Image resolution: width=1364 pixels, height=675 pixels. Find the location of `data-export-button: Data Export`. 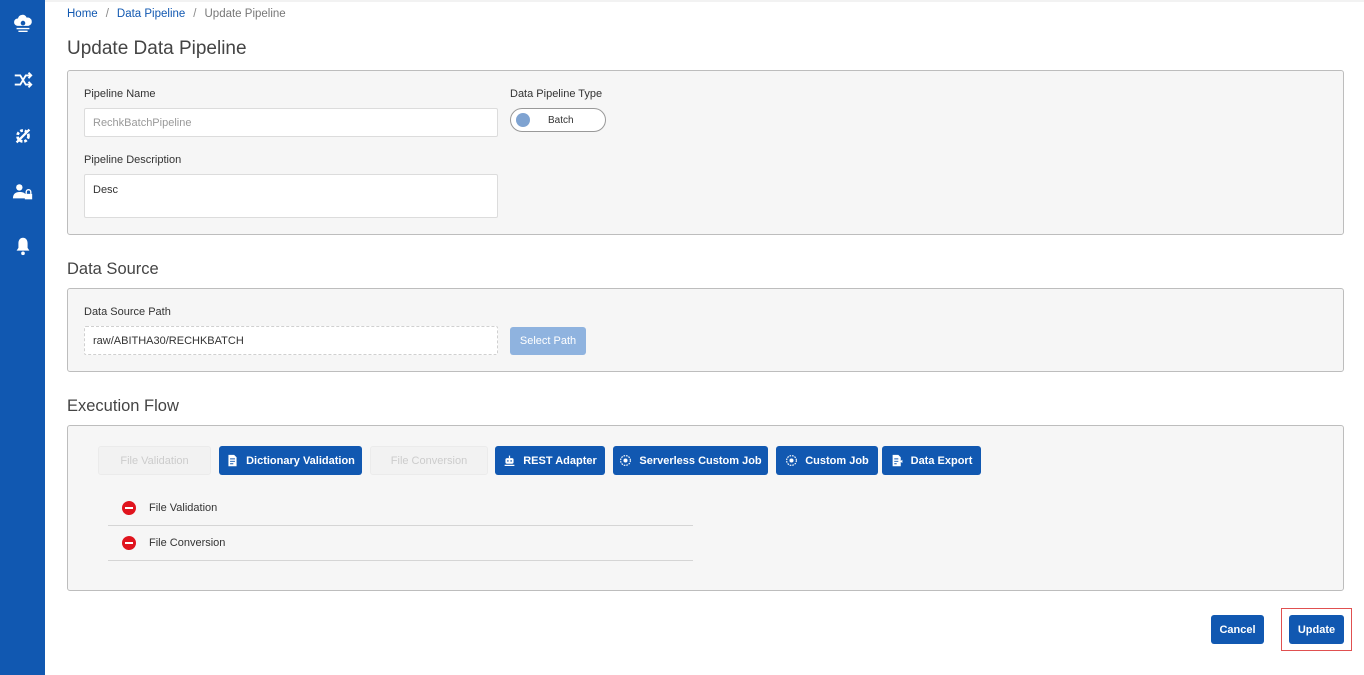

data-export-button: Data Export is located at coordinates (931, 460).